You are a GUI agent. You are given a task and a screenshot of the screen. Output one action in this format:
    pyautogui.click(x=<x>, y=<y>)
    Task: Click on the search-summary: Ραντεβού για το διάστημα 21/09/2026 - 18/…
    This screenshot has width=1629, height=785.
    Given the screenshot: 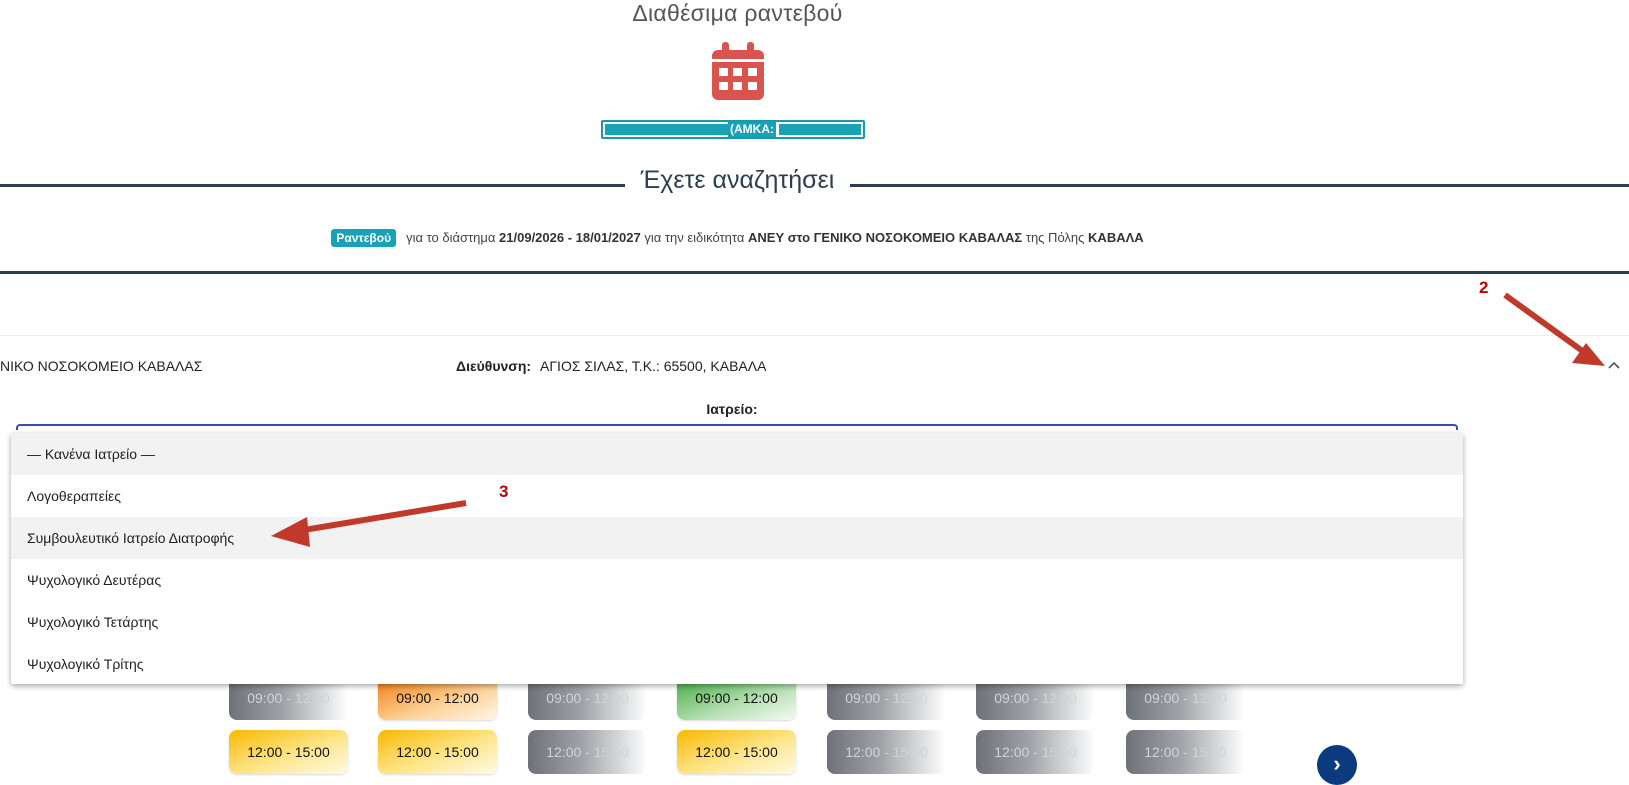 What is the action you would take?
    pyautogui.click(x=737, y=238)
    